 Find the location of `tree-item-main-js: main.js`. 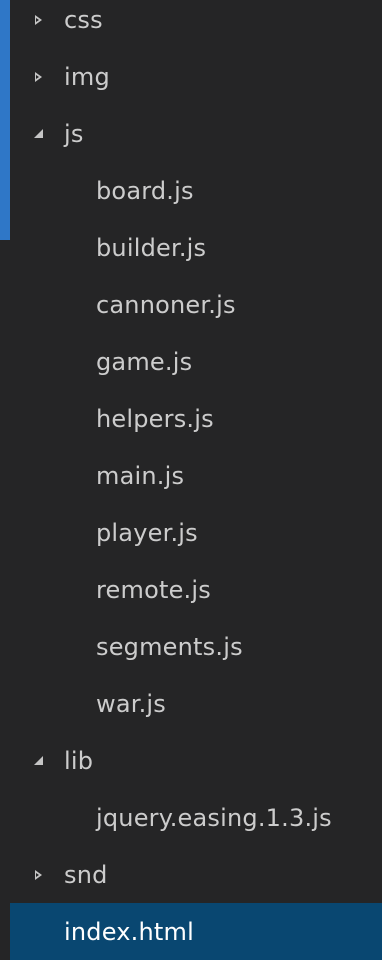

tree-item-main-js: main.js is located at coordinates (196, 475).